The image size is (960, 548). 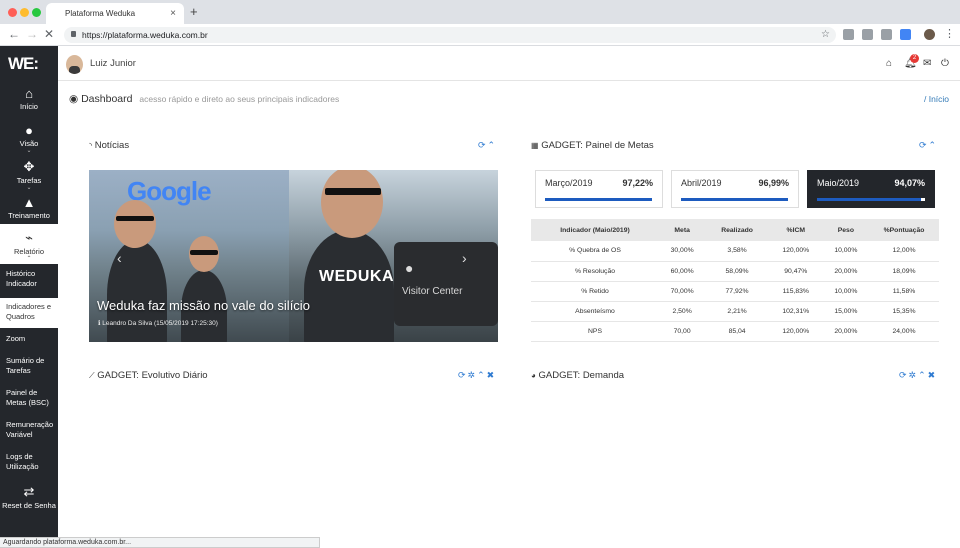 What do you see at coordinates (113, 63) in the screenshot?
I see `user-name: Luiz Junior` at bounding box center [113, 63].